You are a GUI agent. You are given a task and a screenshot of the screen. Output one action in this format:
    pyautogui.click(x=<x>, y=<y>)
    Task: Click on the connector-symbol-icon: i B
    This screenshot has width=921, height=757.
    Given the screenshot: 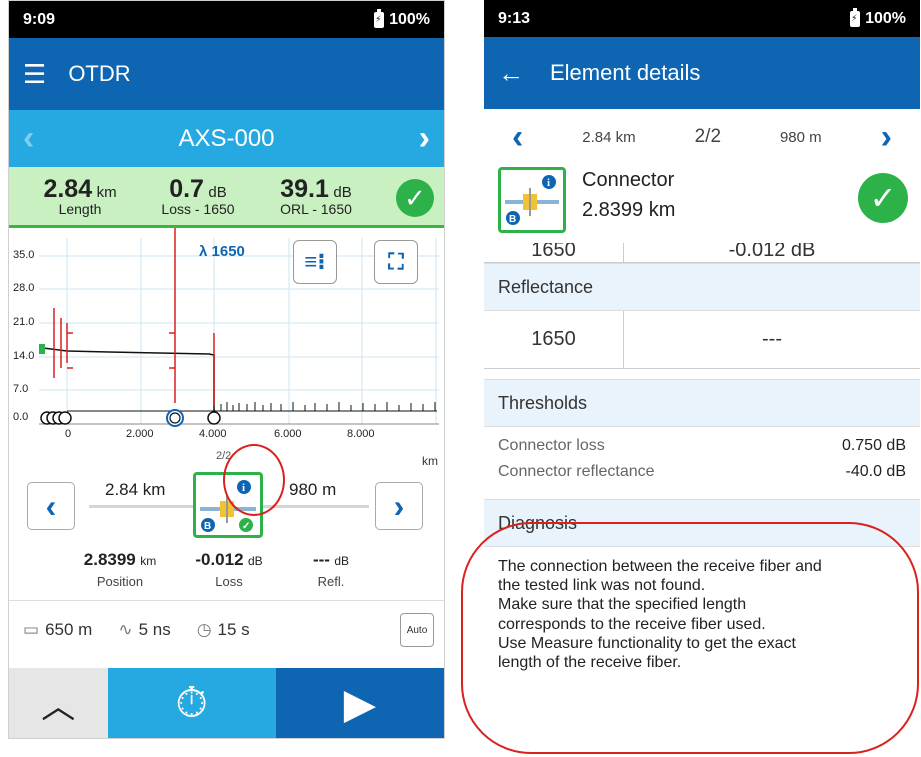 What is the action you would take?
    pyautogui.click(x=532, y=200)
    